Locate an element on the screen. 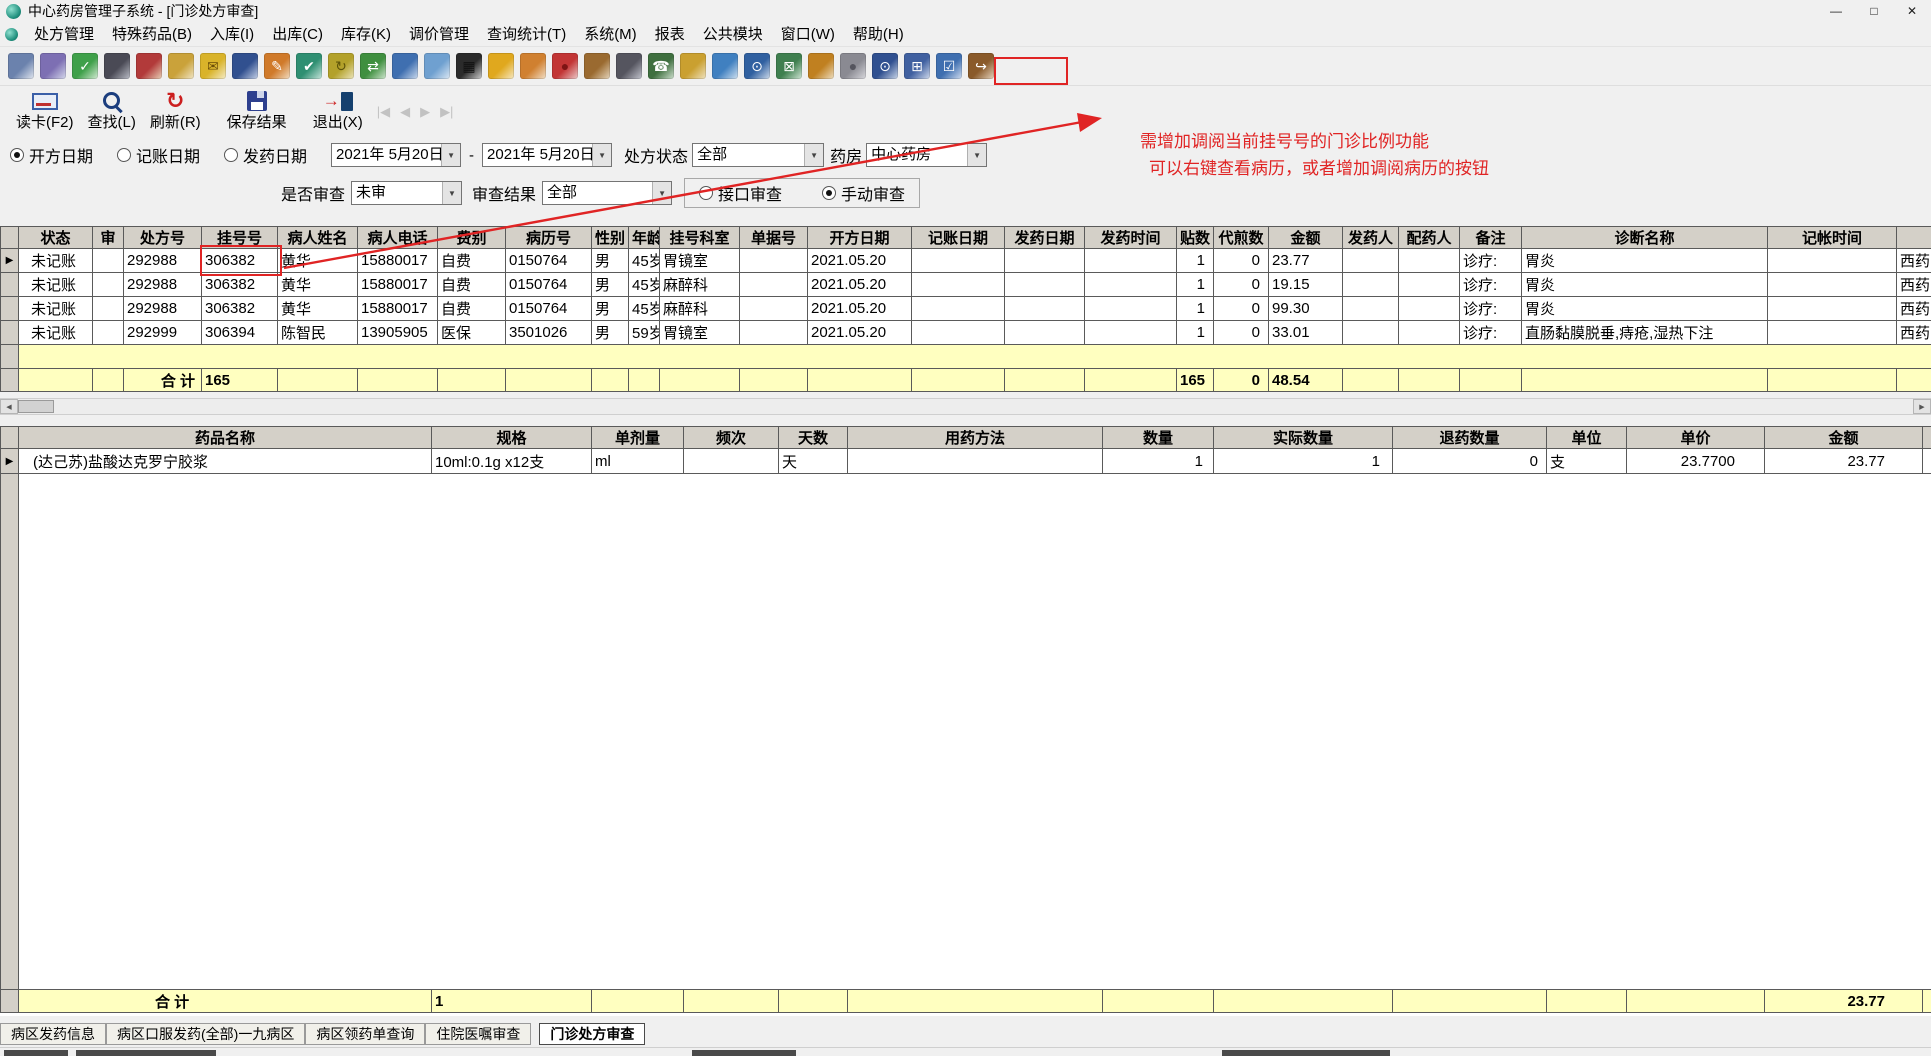 This screenshot has width=1931, height=1056. horizontal-scrollbar: ◀ ▶ is located at coordinates (965, 406).